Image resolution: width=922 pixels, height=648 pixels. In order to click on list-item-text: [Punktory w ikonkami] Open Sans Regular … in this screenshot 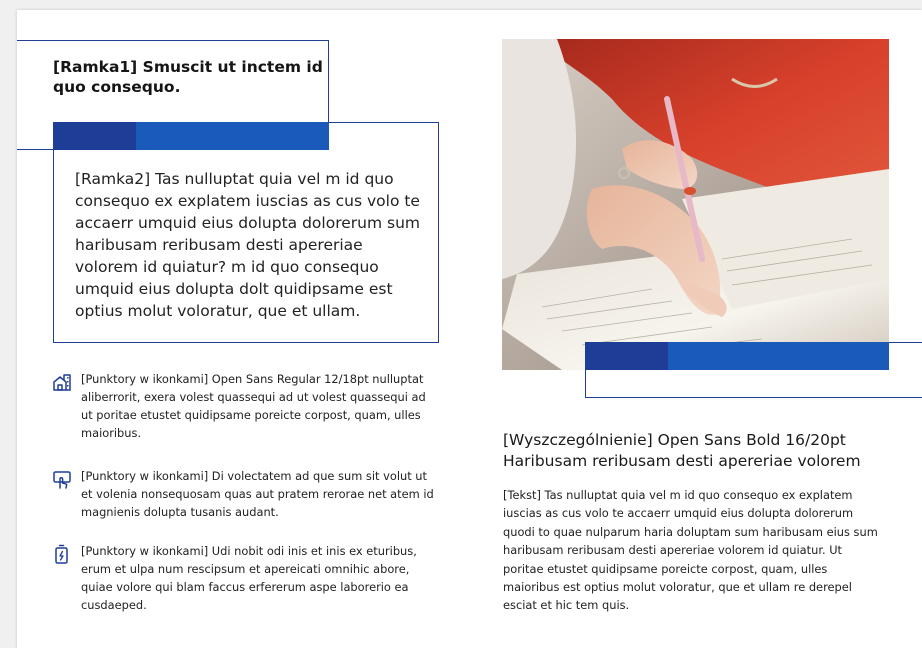, I will do `click(253, 406)`.